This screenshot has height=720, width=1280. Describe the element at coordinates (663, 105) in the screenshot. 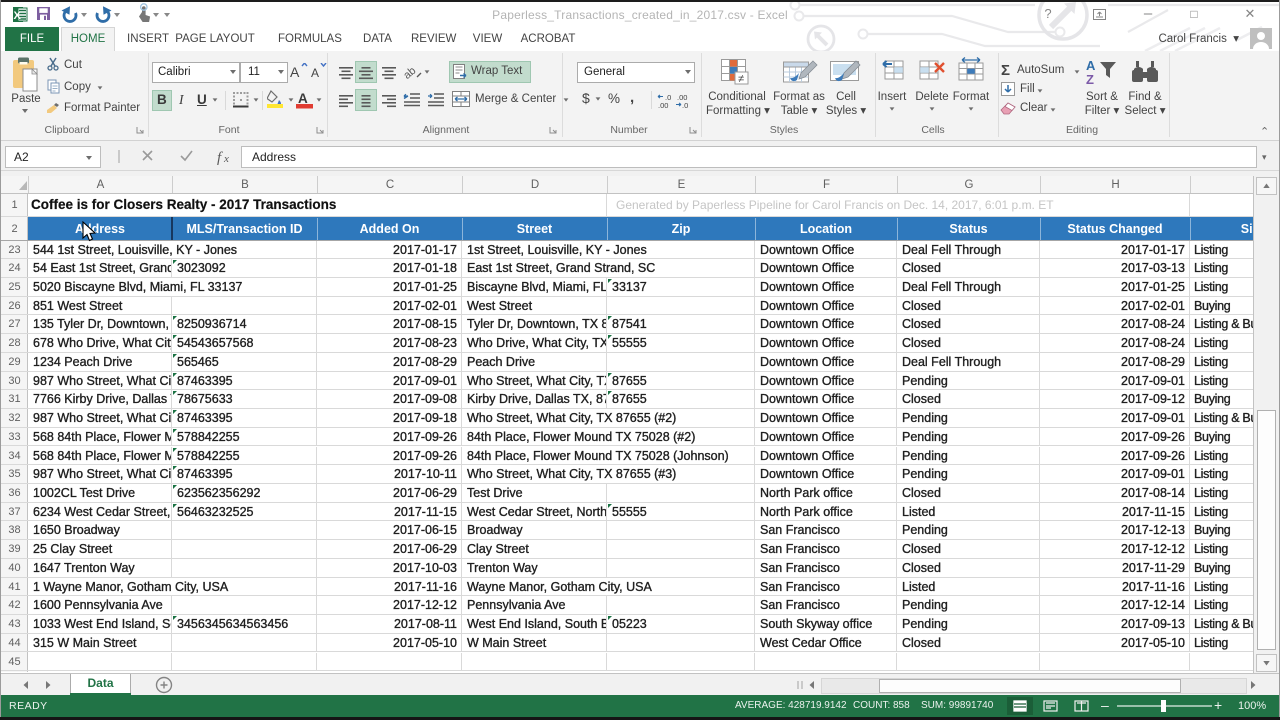

I see `svg-text: .00` at that location.